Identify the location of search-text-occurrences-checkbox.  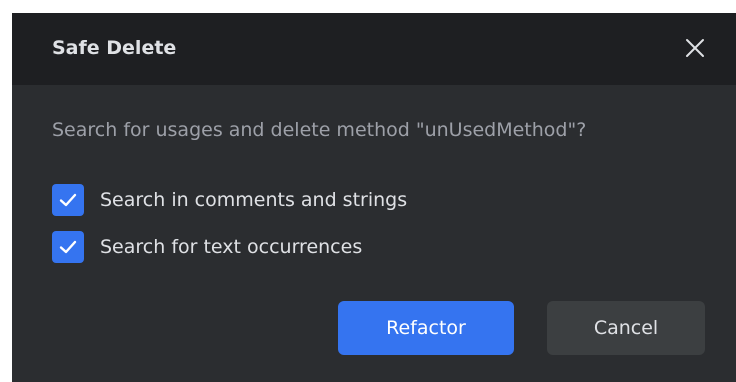
(68, 247).